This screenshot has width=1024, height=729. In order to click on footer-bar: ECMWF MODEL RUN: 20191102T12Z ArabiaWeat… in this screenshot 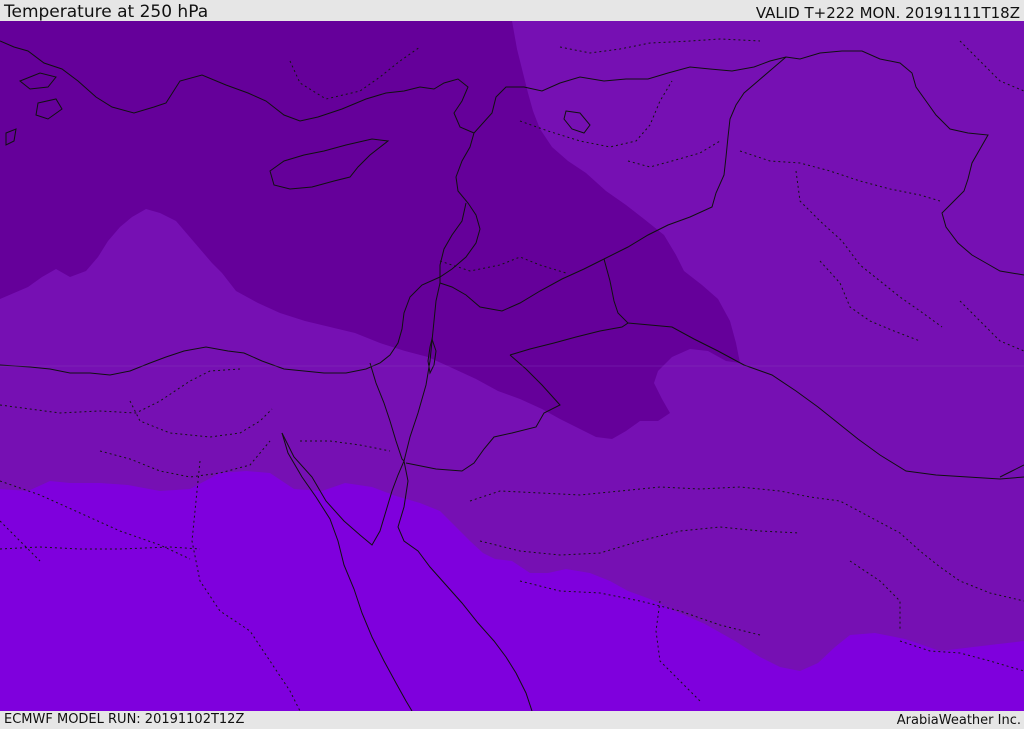, I will do `click(512, 720)`.